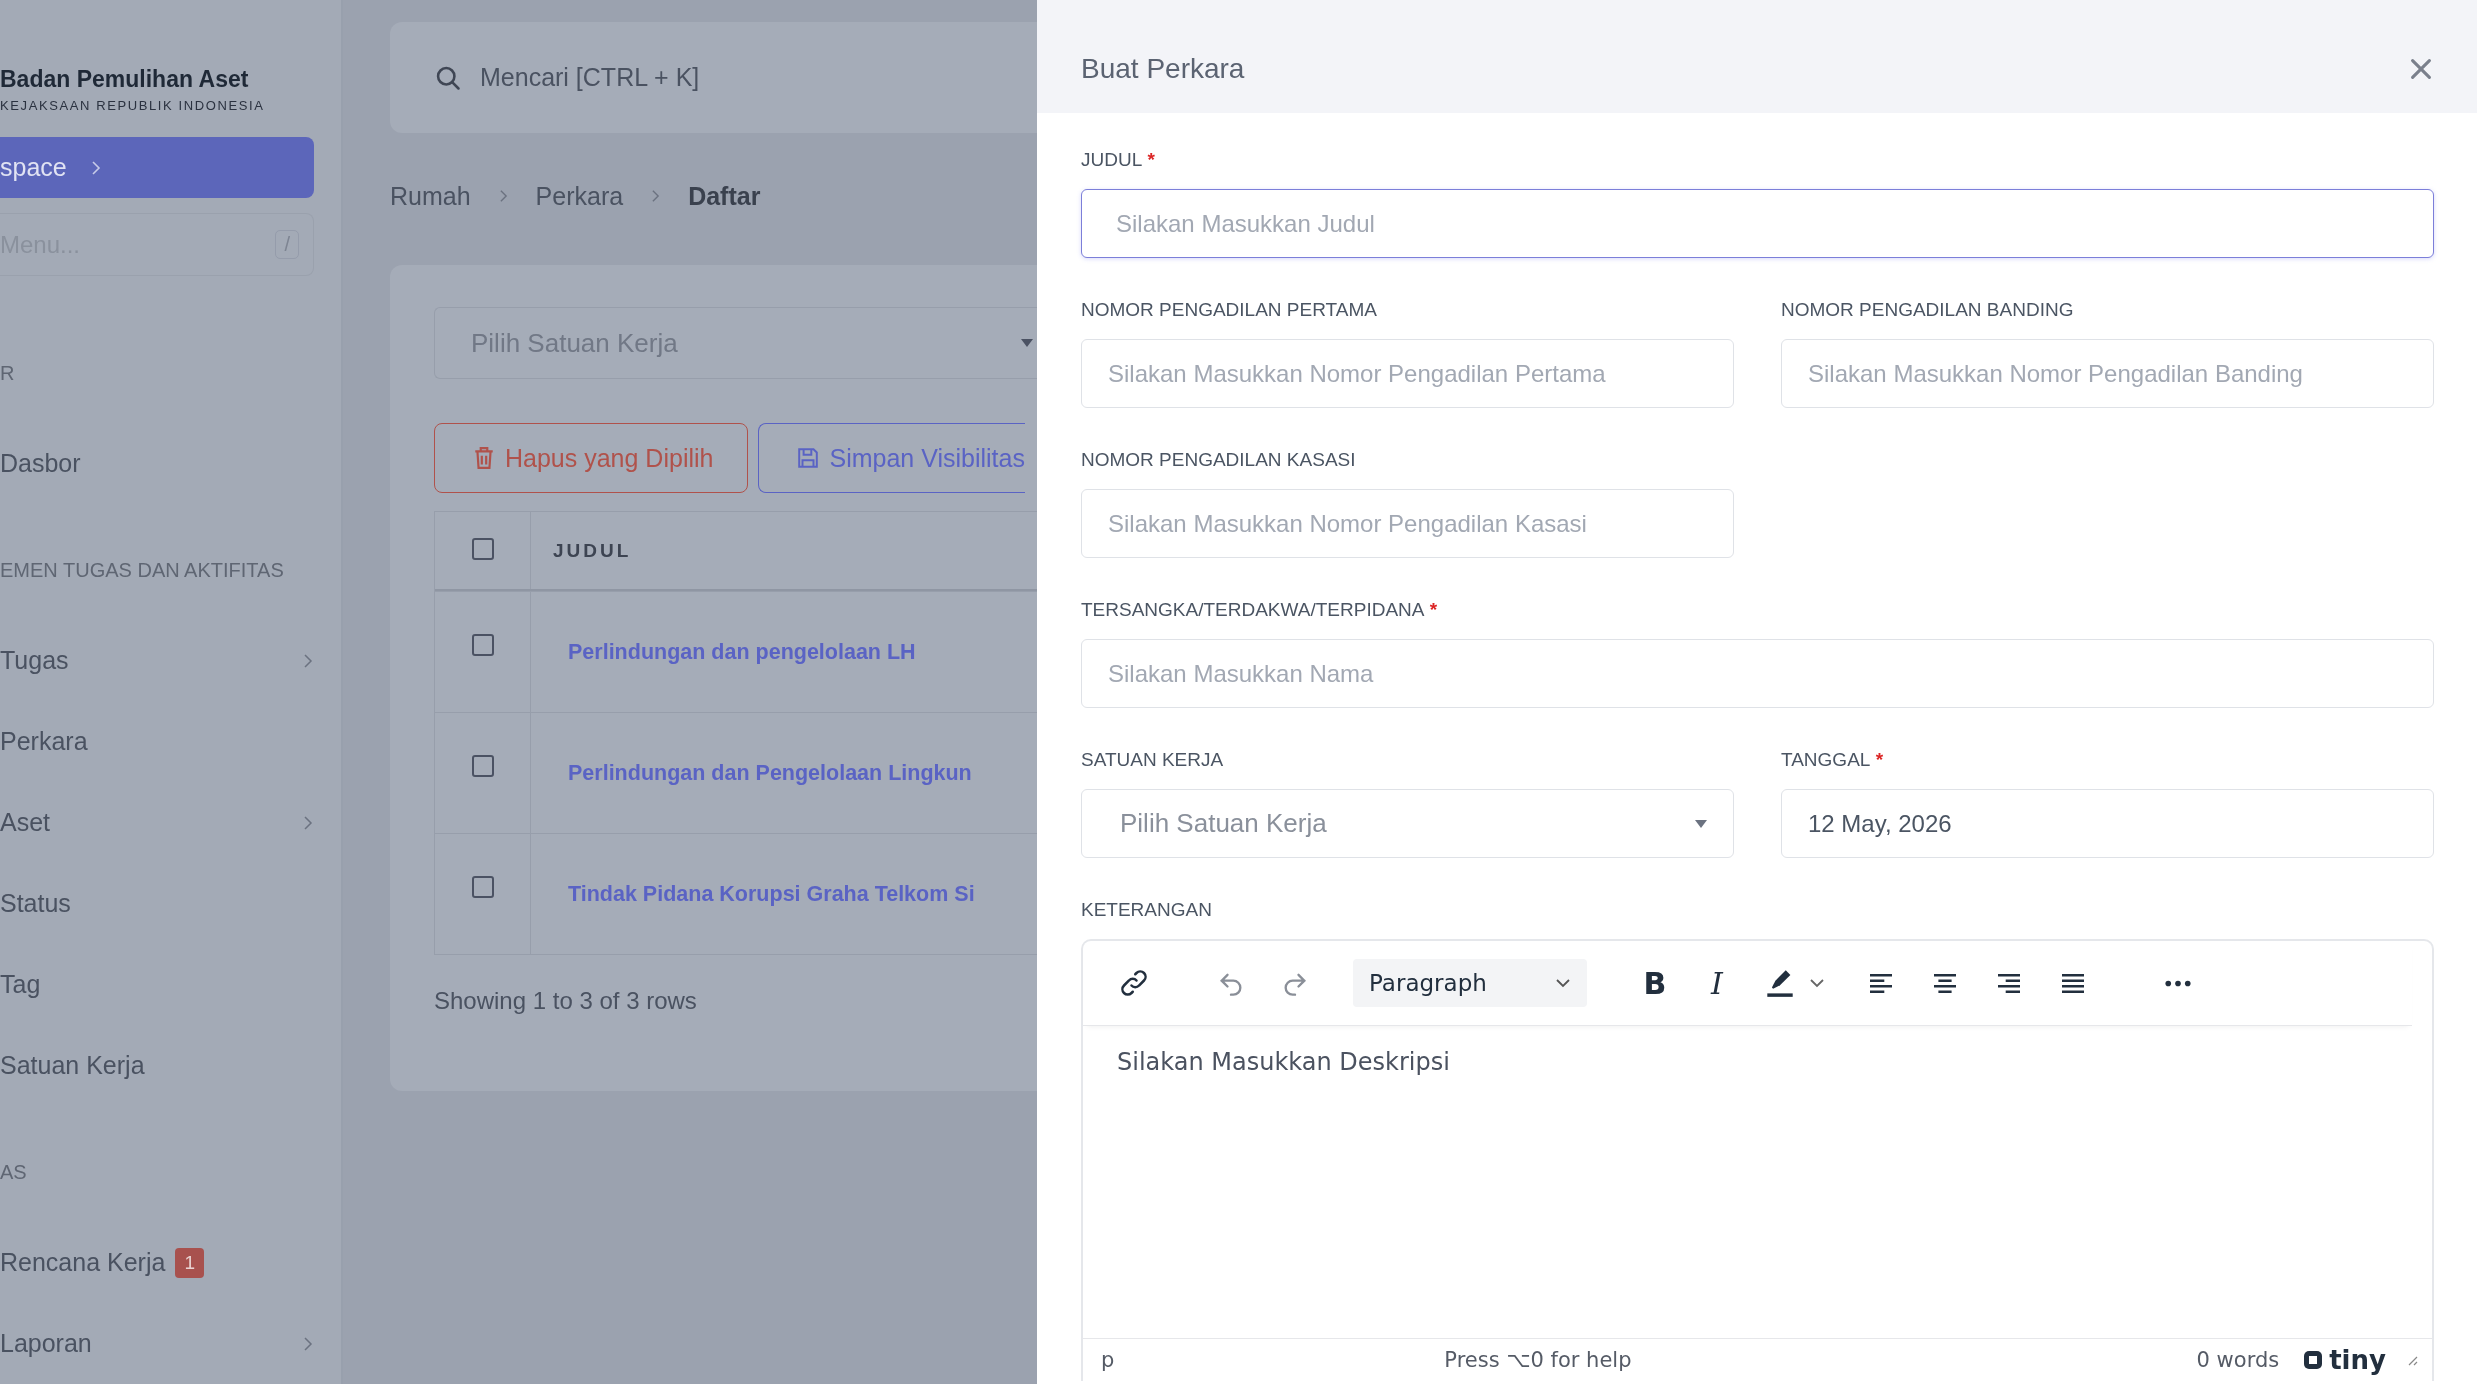 Image resolution: width=2477 pixels, height=1384 pixels. I want to click on case-title-link: Perlindungan dan pengelolaan LH, so click(734, 652).